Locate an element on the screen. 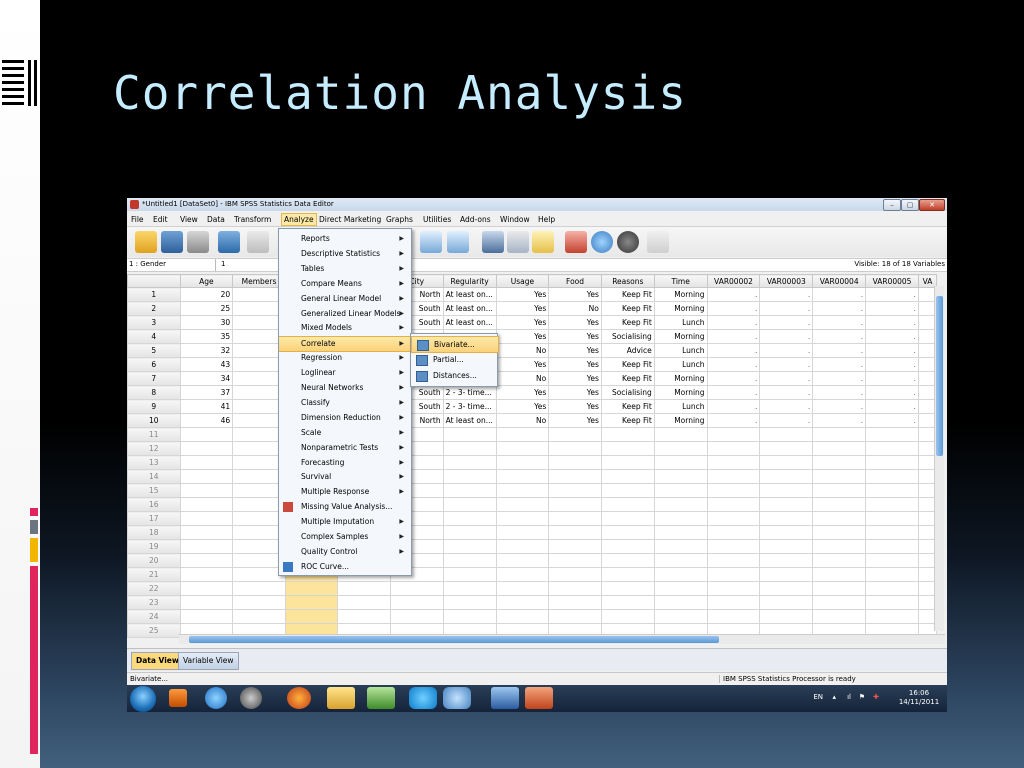 The width and height of the screenshot is (1024, 768). menu-item-neural-networks: Neural Networks ▶ is located at coordinates (345, 388).